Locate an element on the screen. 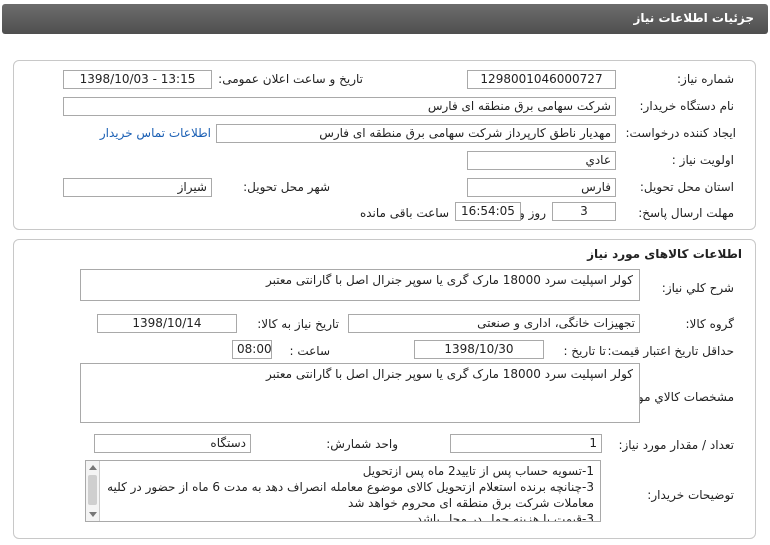  priority-label: اولویت نیاز : is located at coordinates (702, 160).